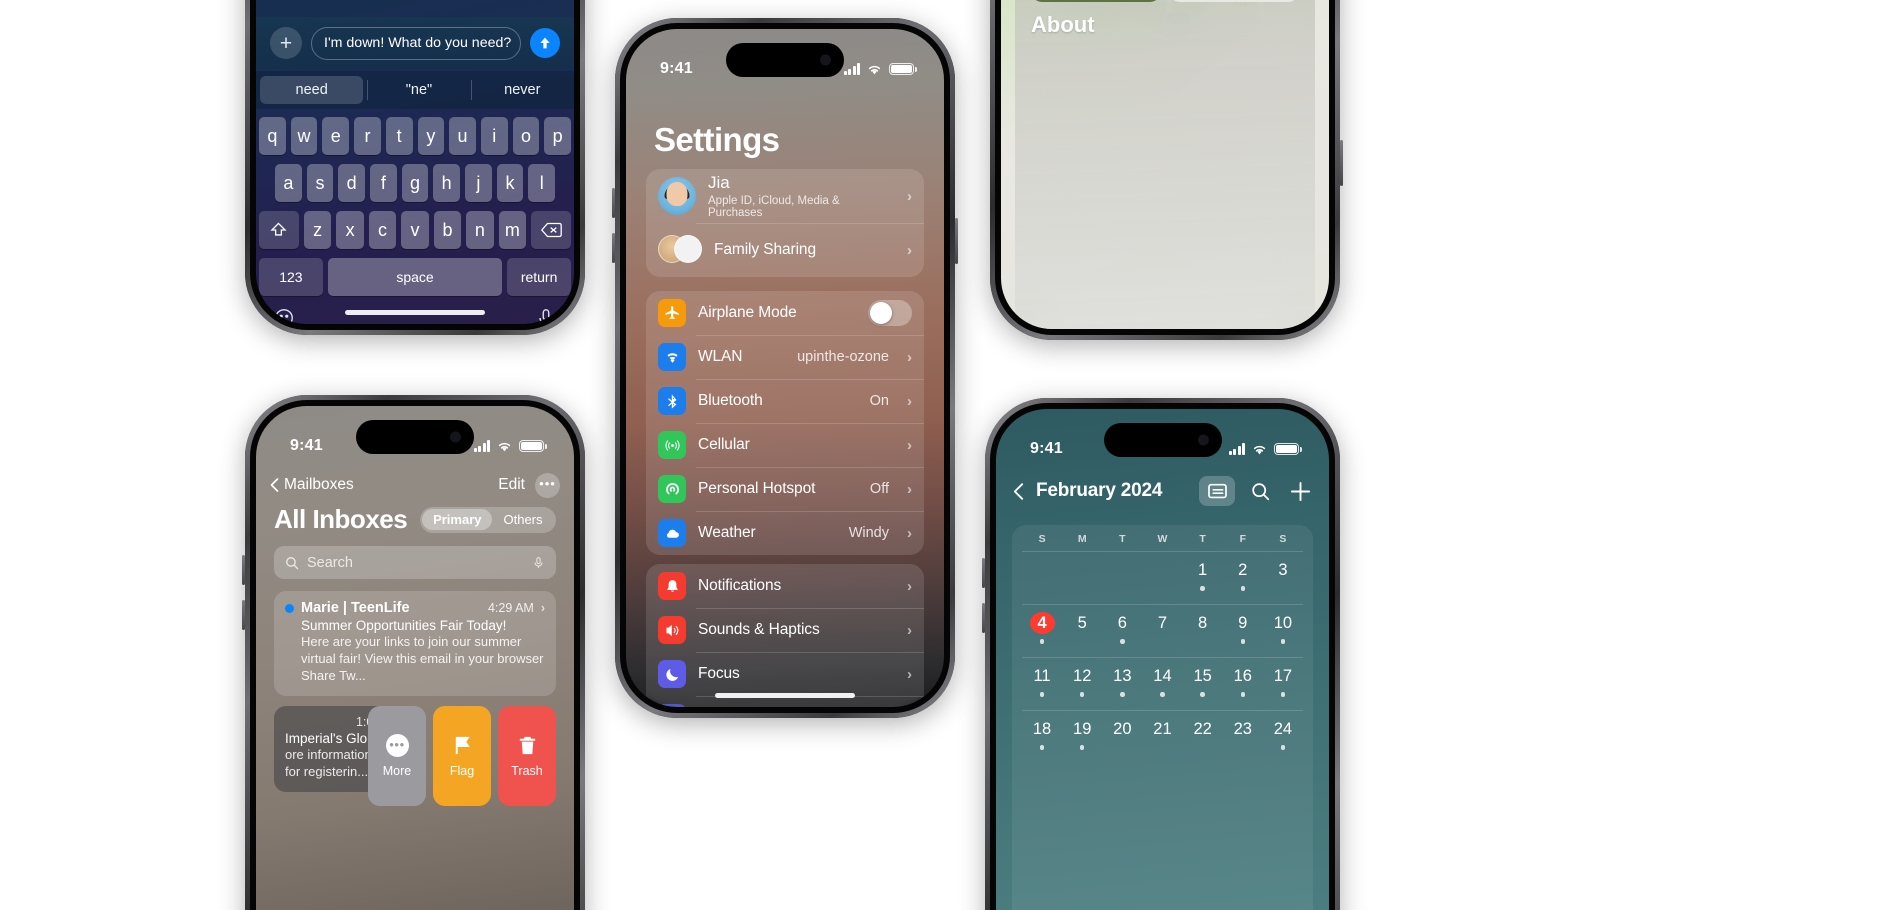  I want to click on settings-row-personal-hotspot: Personal Hotspot Off ›, so click(785, 489).